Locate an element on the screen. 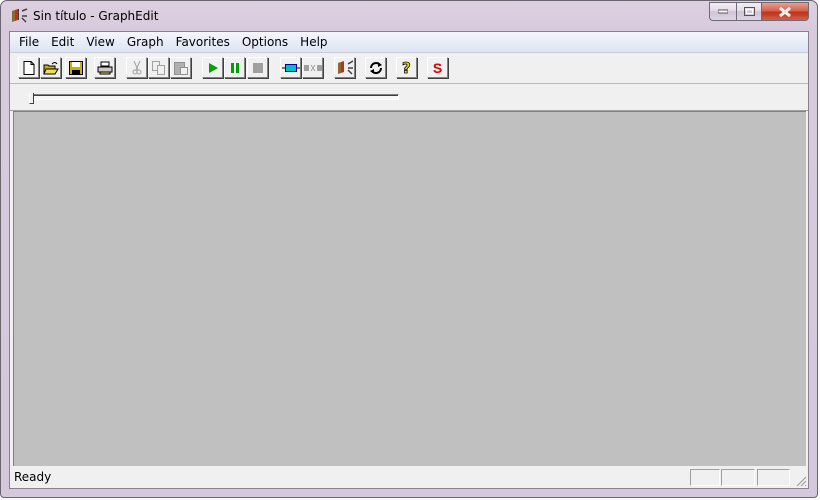  seek-thumb is located at coordinates (31, 98).